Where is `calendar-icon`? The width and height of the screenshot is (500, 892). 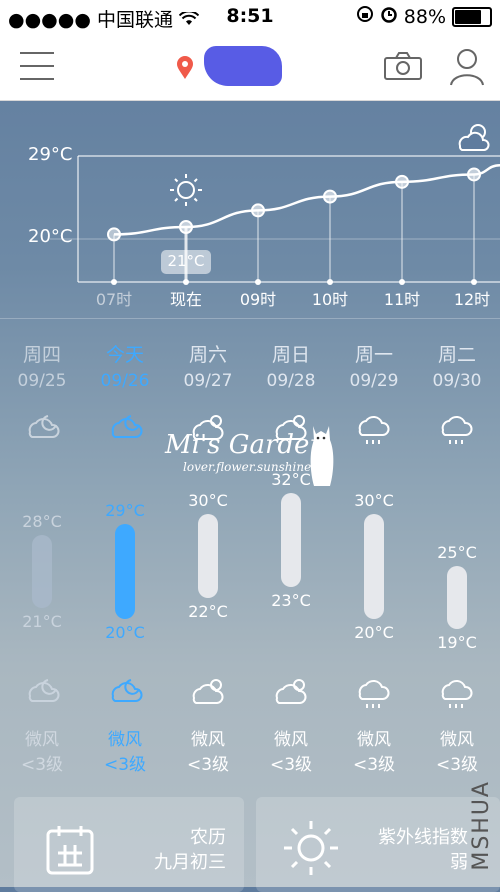 calendar-icon is located at coordinates (70, 852).